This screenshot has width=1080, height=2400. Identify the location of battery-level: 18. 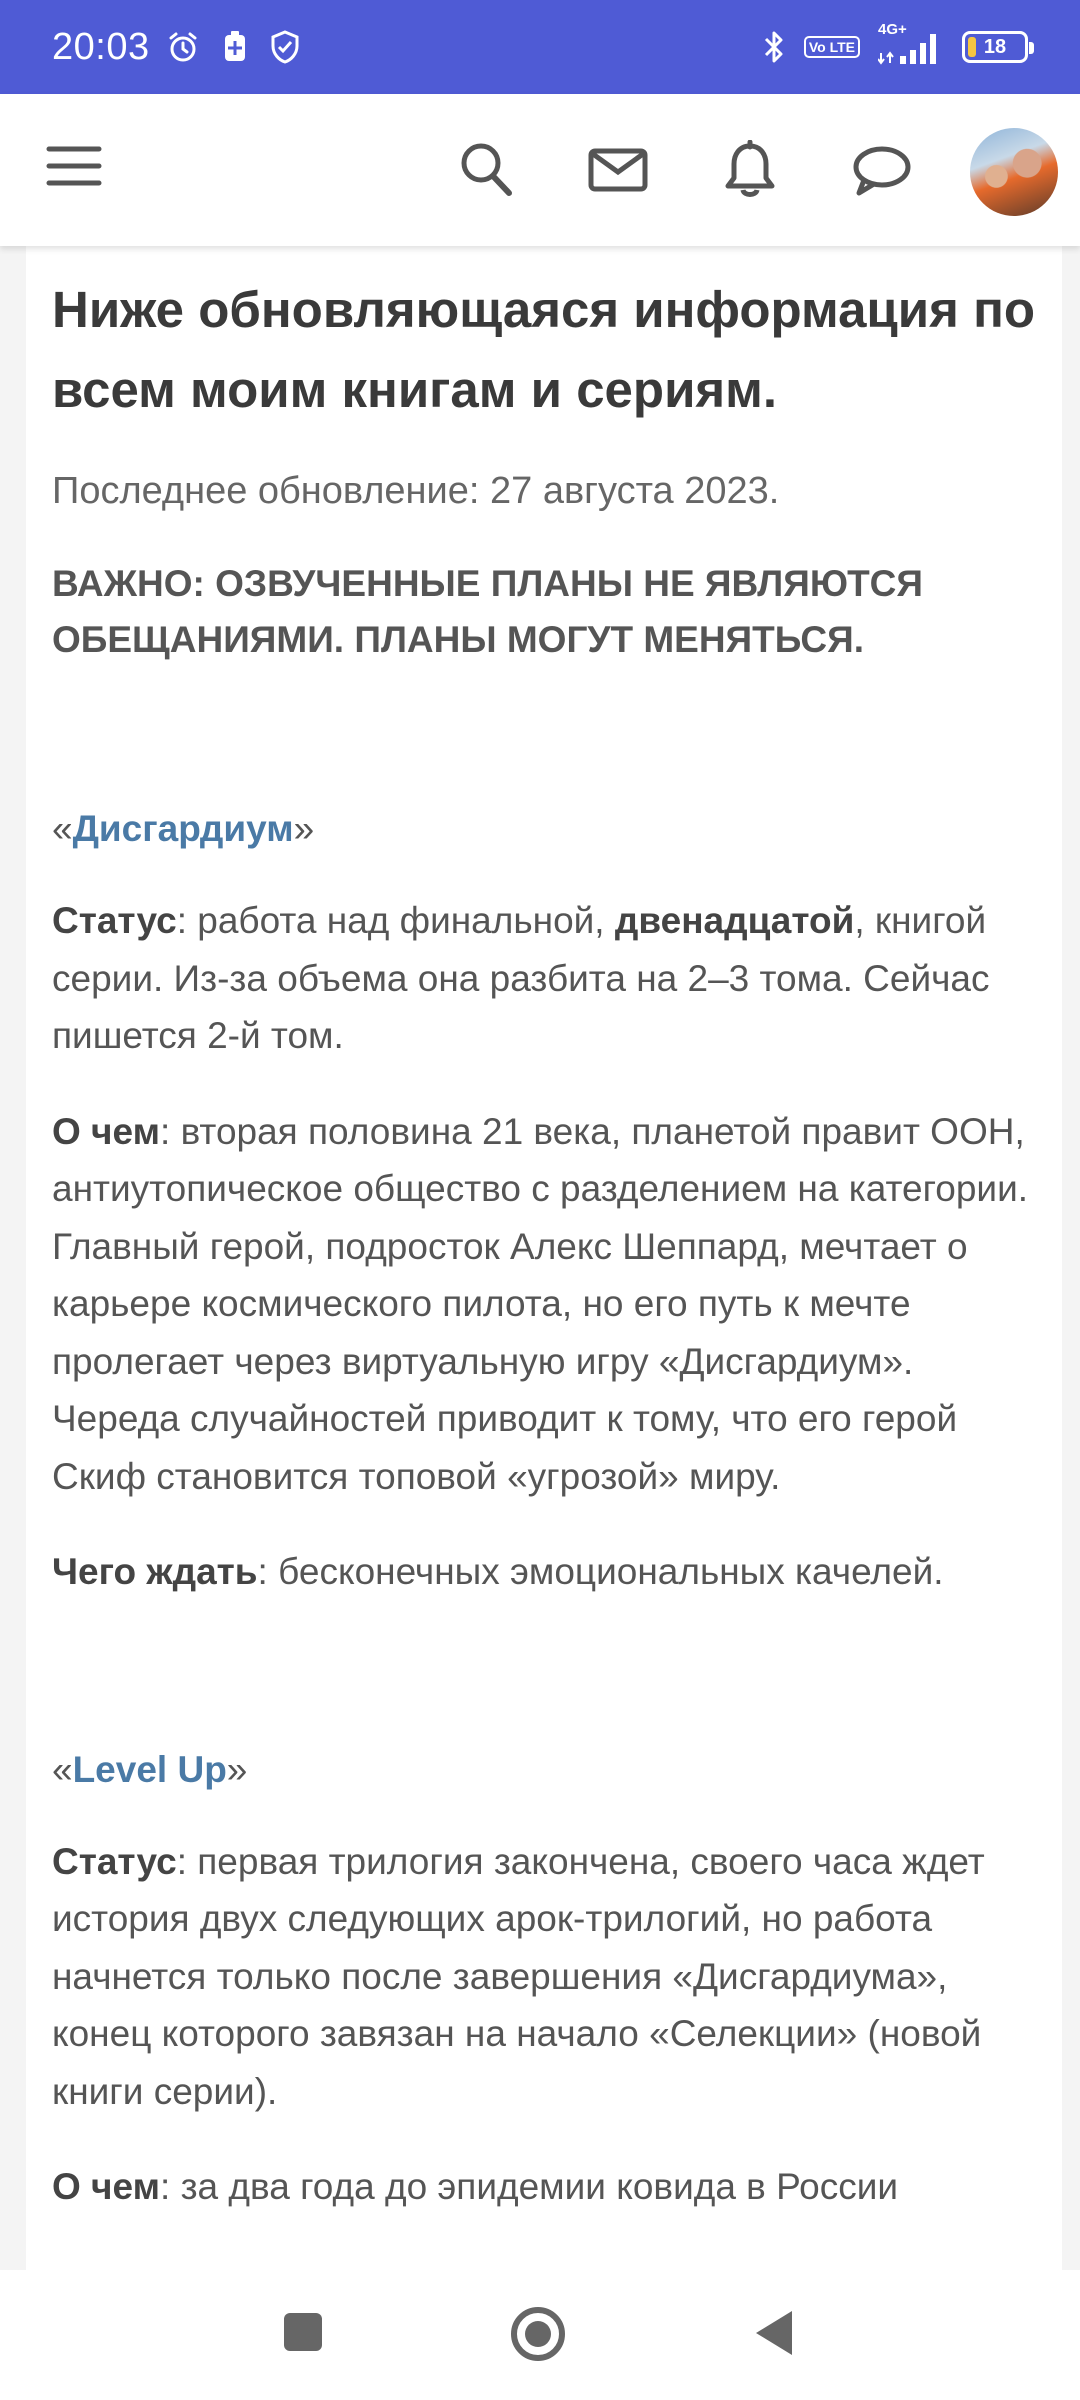
(995, 46).